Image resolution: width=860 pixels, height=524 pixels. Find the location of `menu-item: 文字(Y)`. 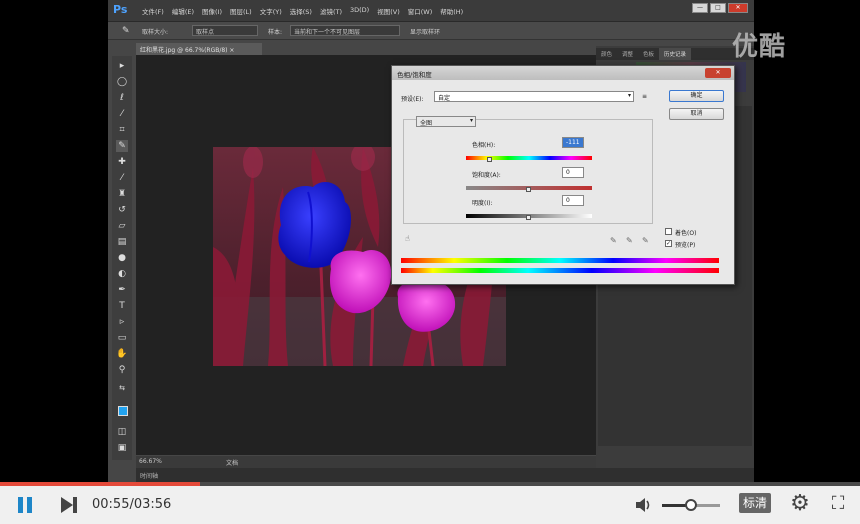

menu-item: 文字(Y) is located at coordinates (271, 11).